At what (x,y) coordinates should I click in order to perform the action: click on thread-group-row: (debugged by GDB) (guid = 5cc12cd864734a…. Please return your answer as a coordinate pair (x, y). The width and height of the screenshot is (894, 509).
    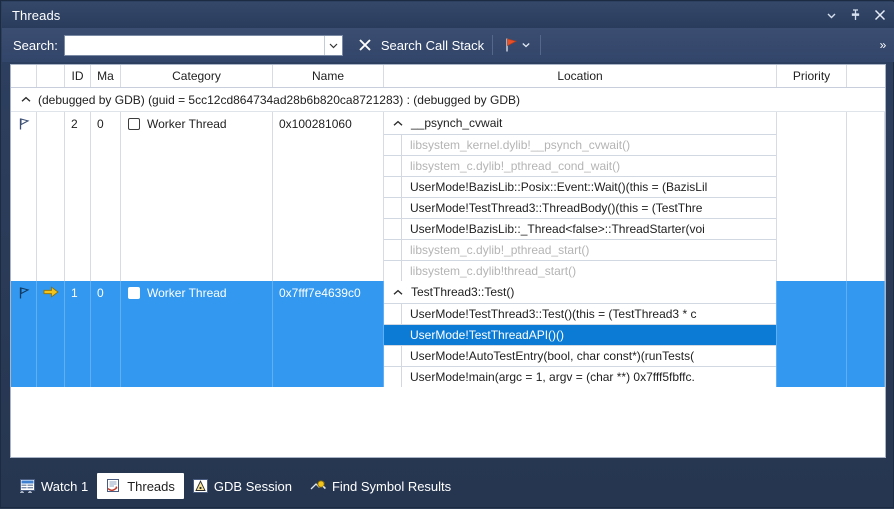
    Looking at the image, I should click on (448, 100).